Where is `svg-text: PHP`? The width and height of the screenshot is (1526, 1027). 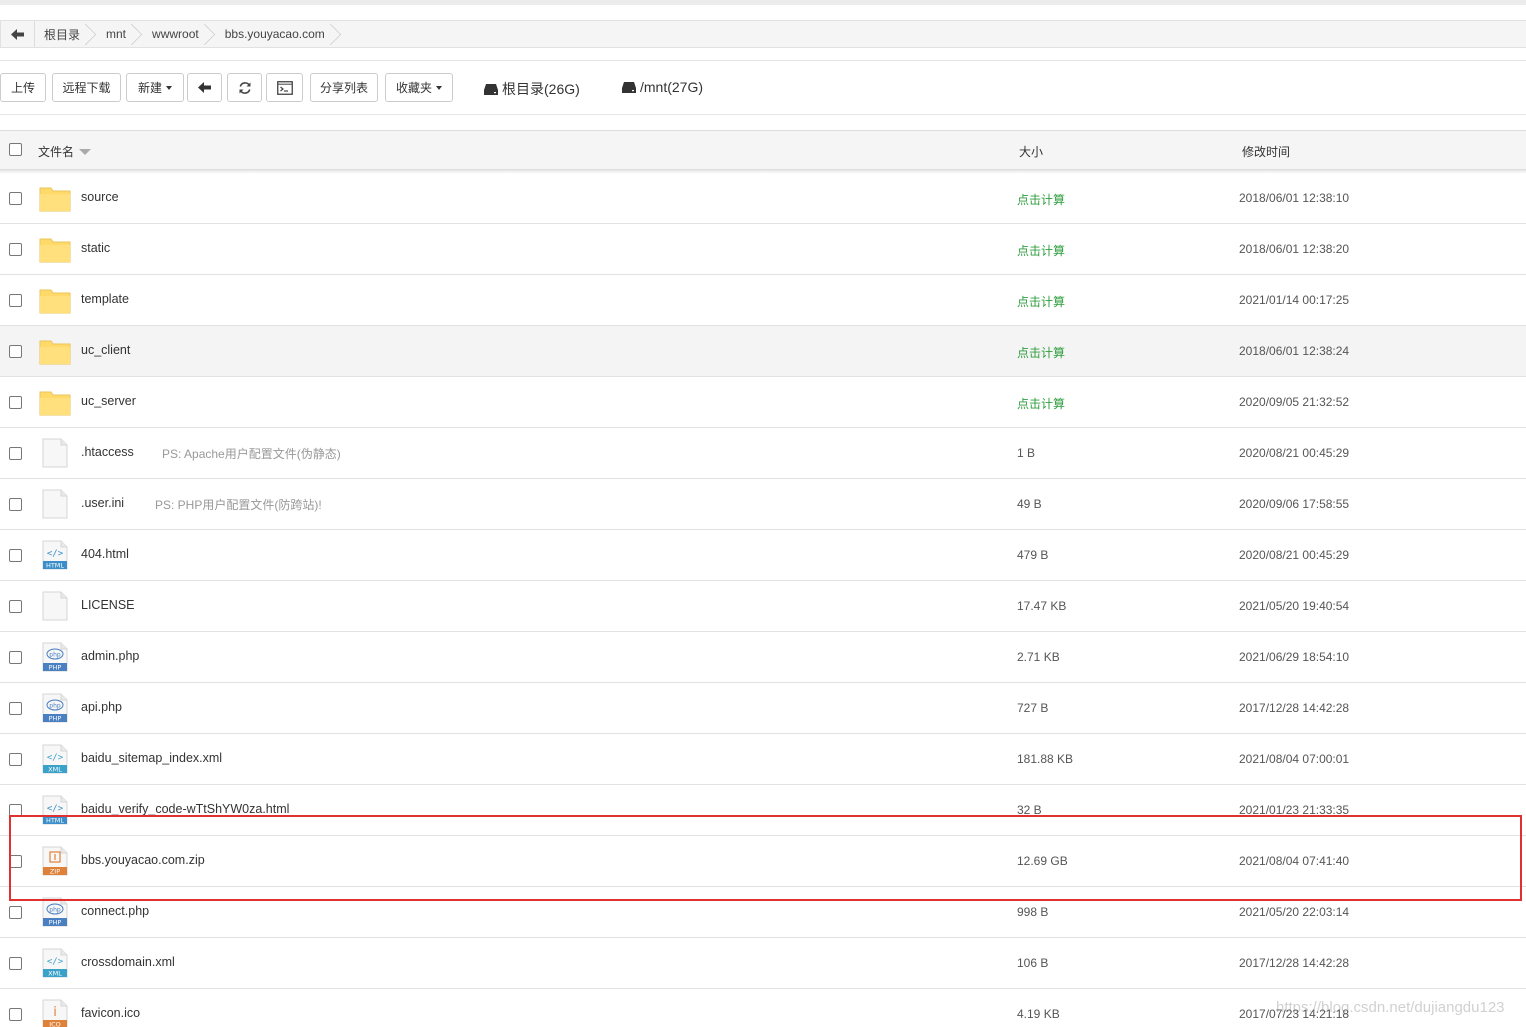
svg-text: PHP is located at coordinates (55, 668).